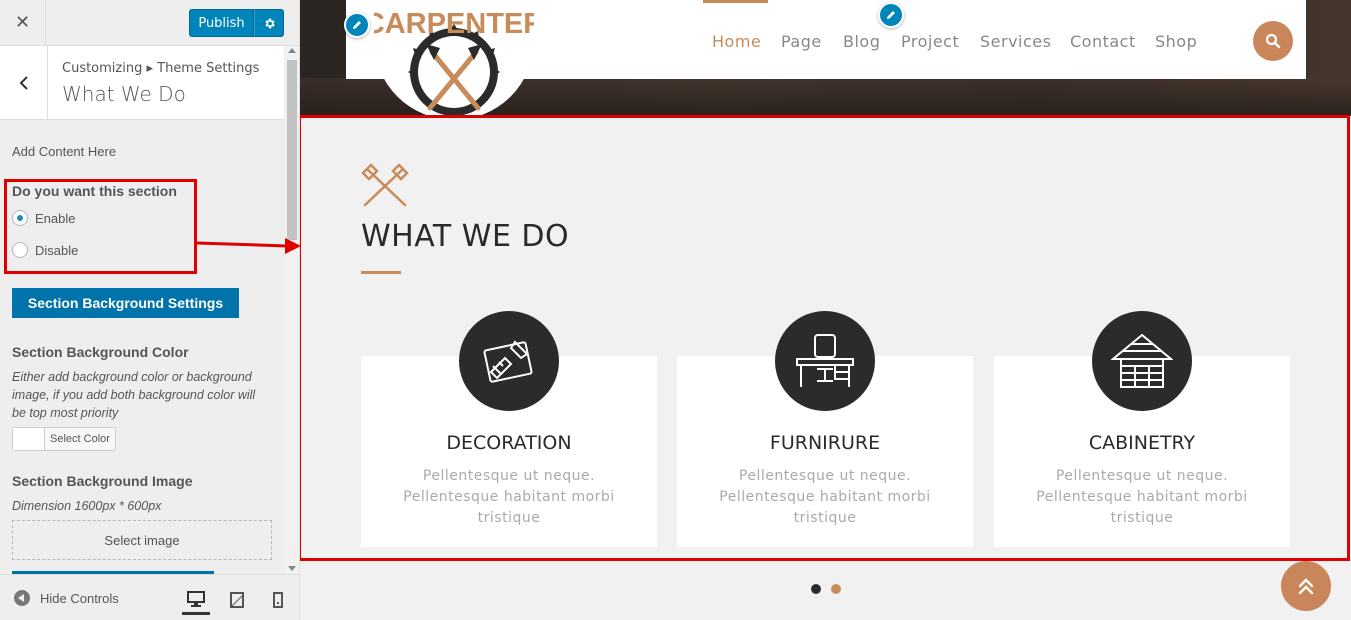 The width and height of the screenshot is (1351, 620). I want to click on back-button, so click(24, 83).